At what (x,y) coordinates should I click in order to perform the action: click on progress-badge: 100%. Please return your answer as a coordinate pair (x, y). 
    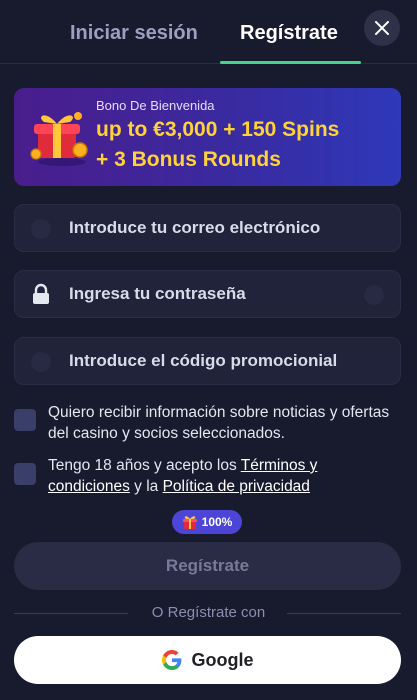
    Looking at the image, I should click on (207, 522).